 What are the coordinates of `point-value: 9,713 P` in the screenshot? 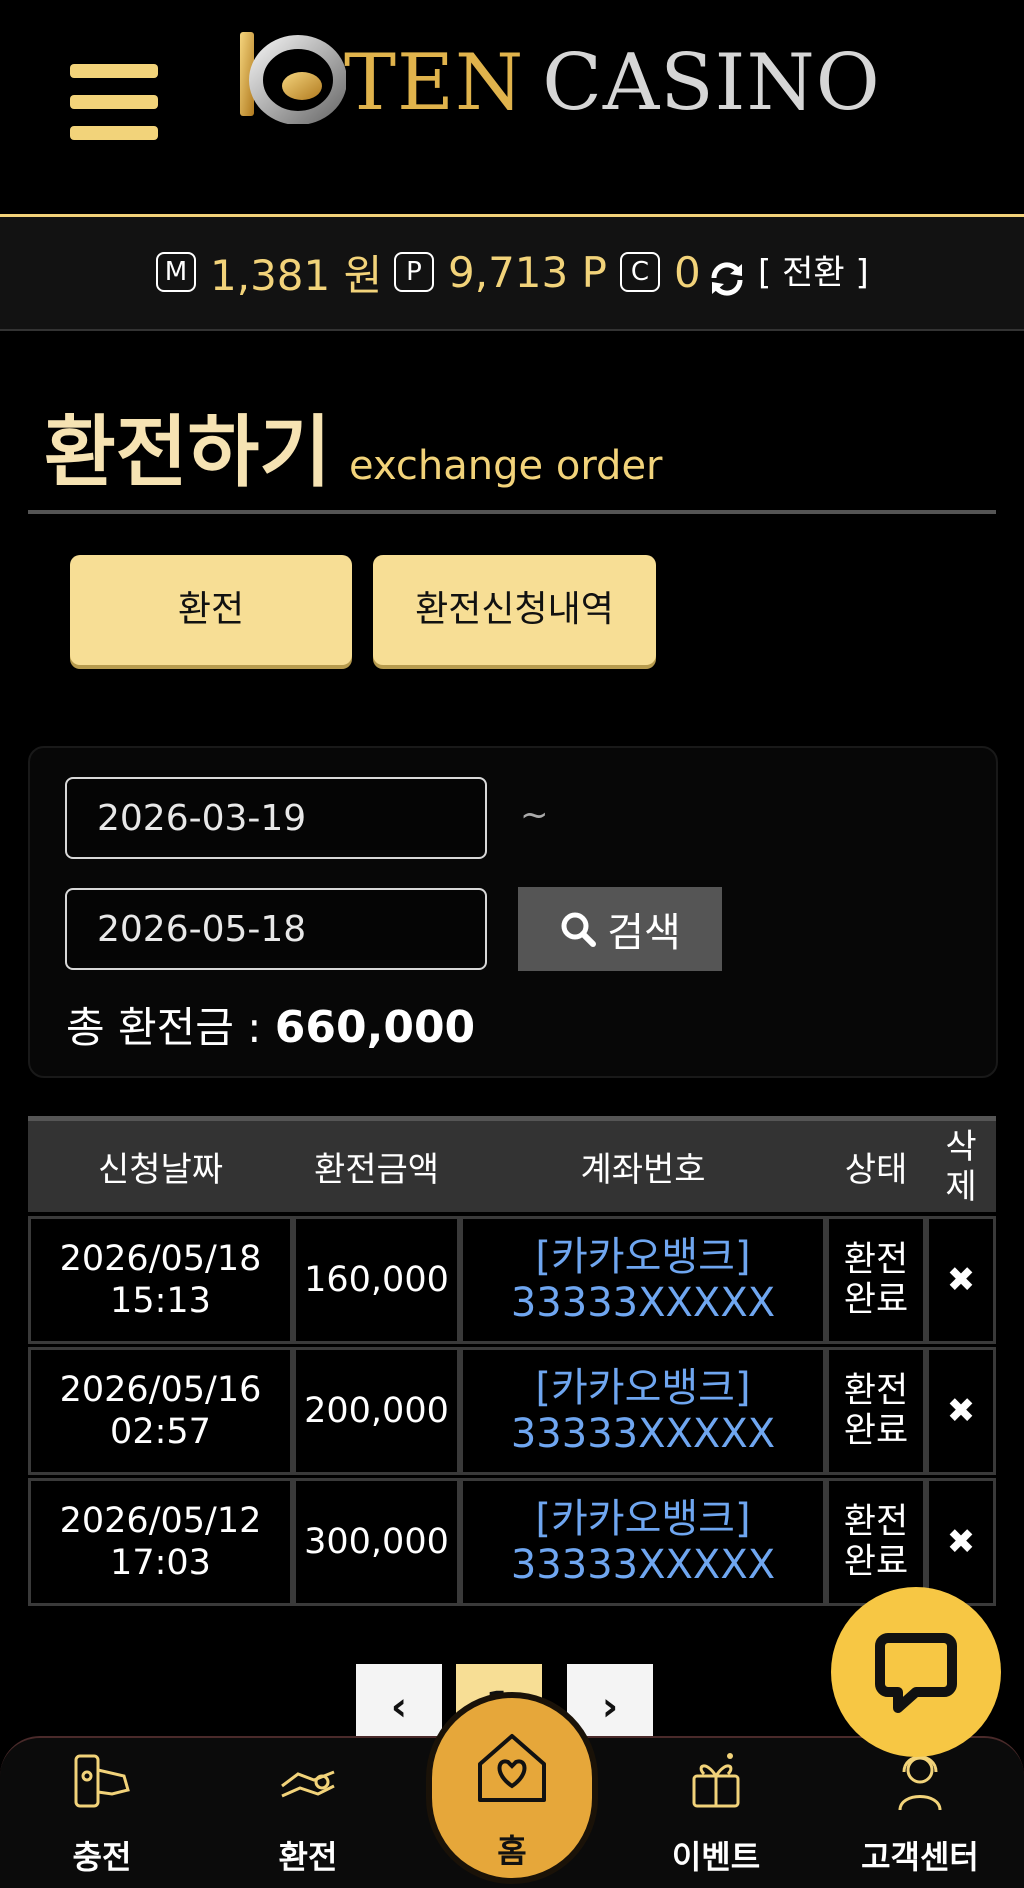 It's located at (527, 272).